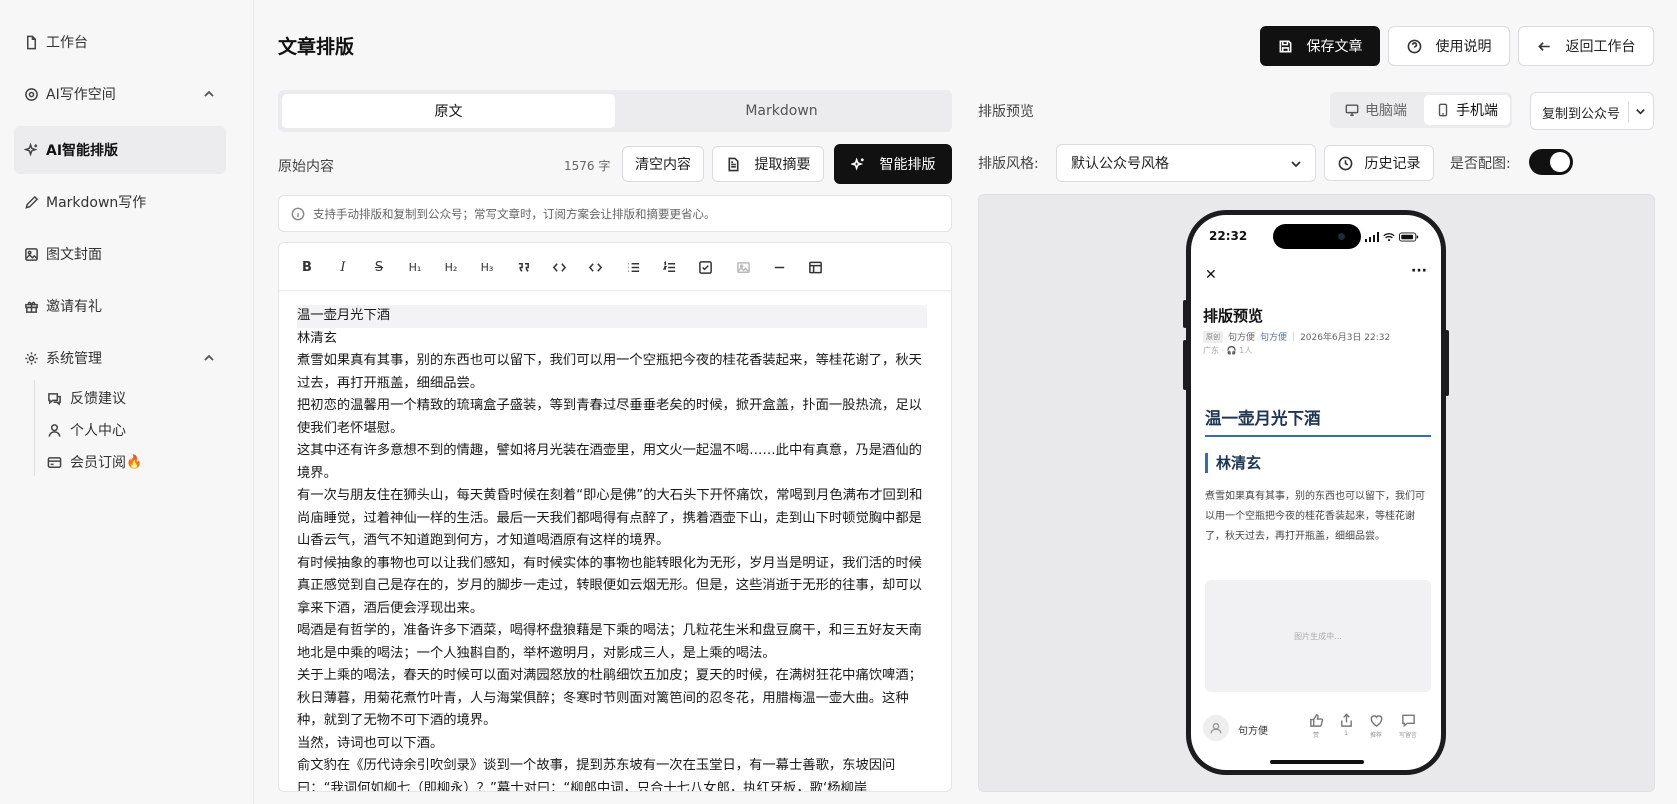 This screenshot has width=1677, height=804. I want to click on sidebar-item-membership: 会员订阅 🔥, so click(94, 462).